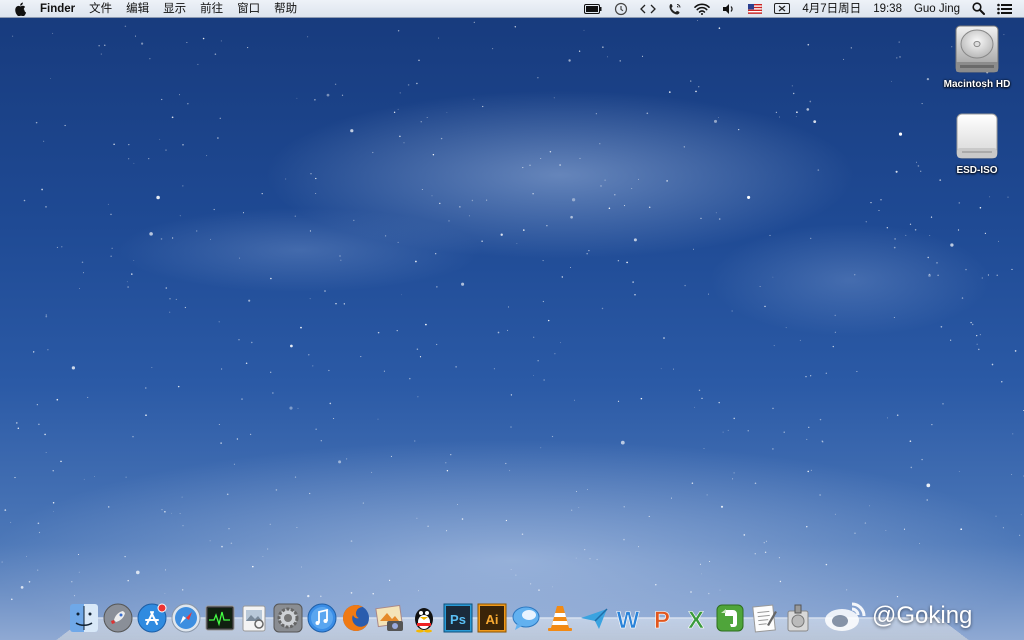 This screenshot has height=640, width=1024. I want to click on dock-item-launchpad, so click(117, 618).